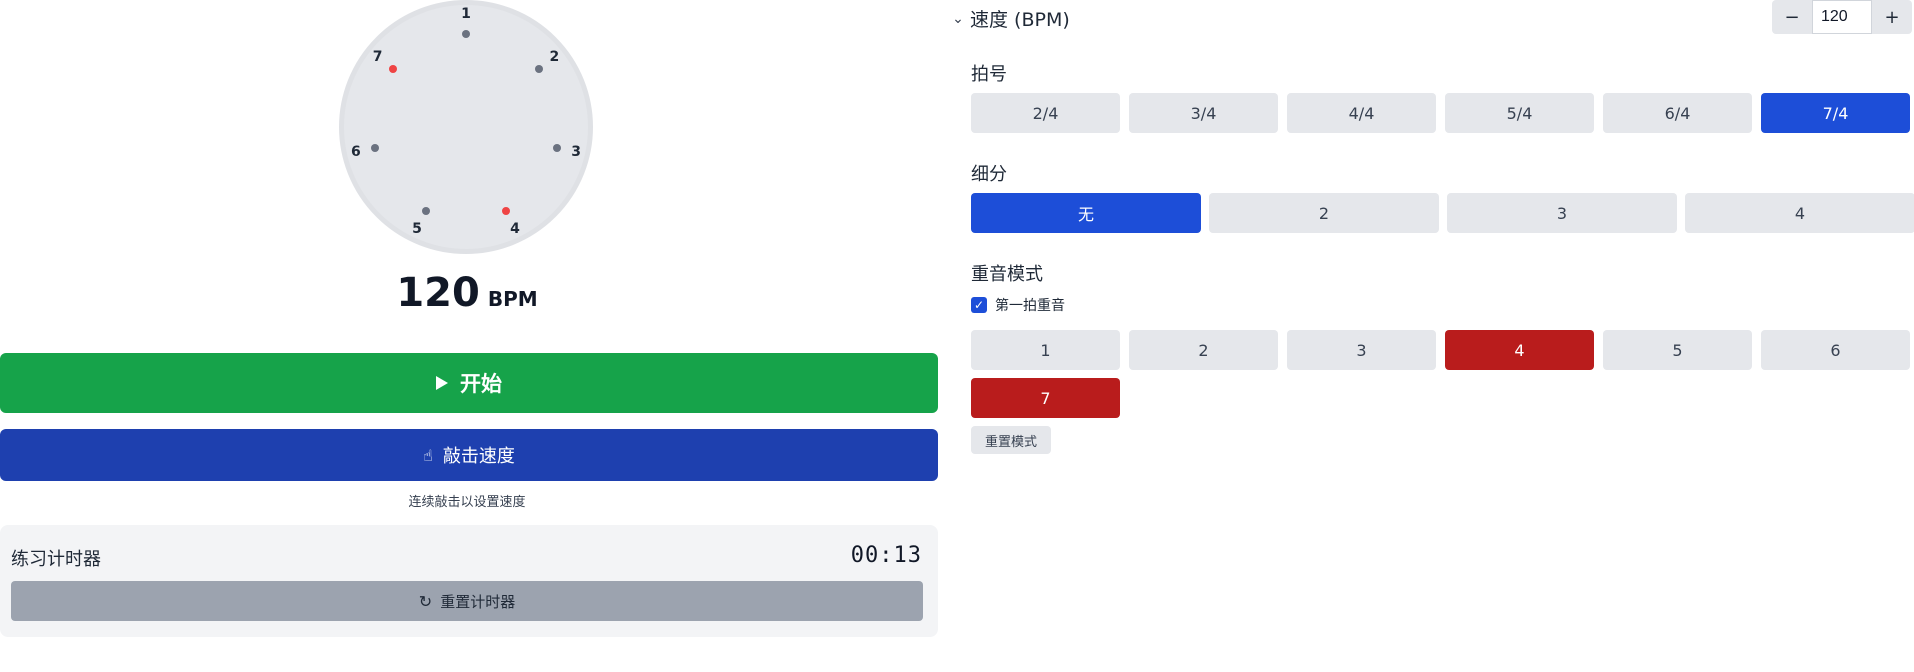 This screenshot has width=1914, height=672. Describe the element at coordinates (1835, 113) in the screenshot. I see `time-signature-option-7-4: 7/4` at that location.